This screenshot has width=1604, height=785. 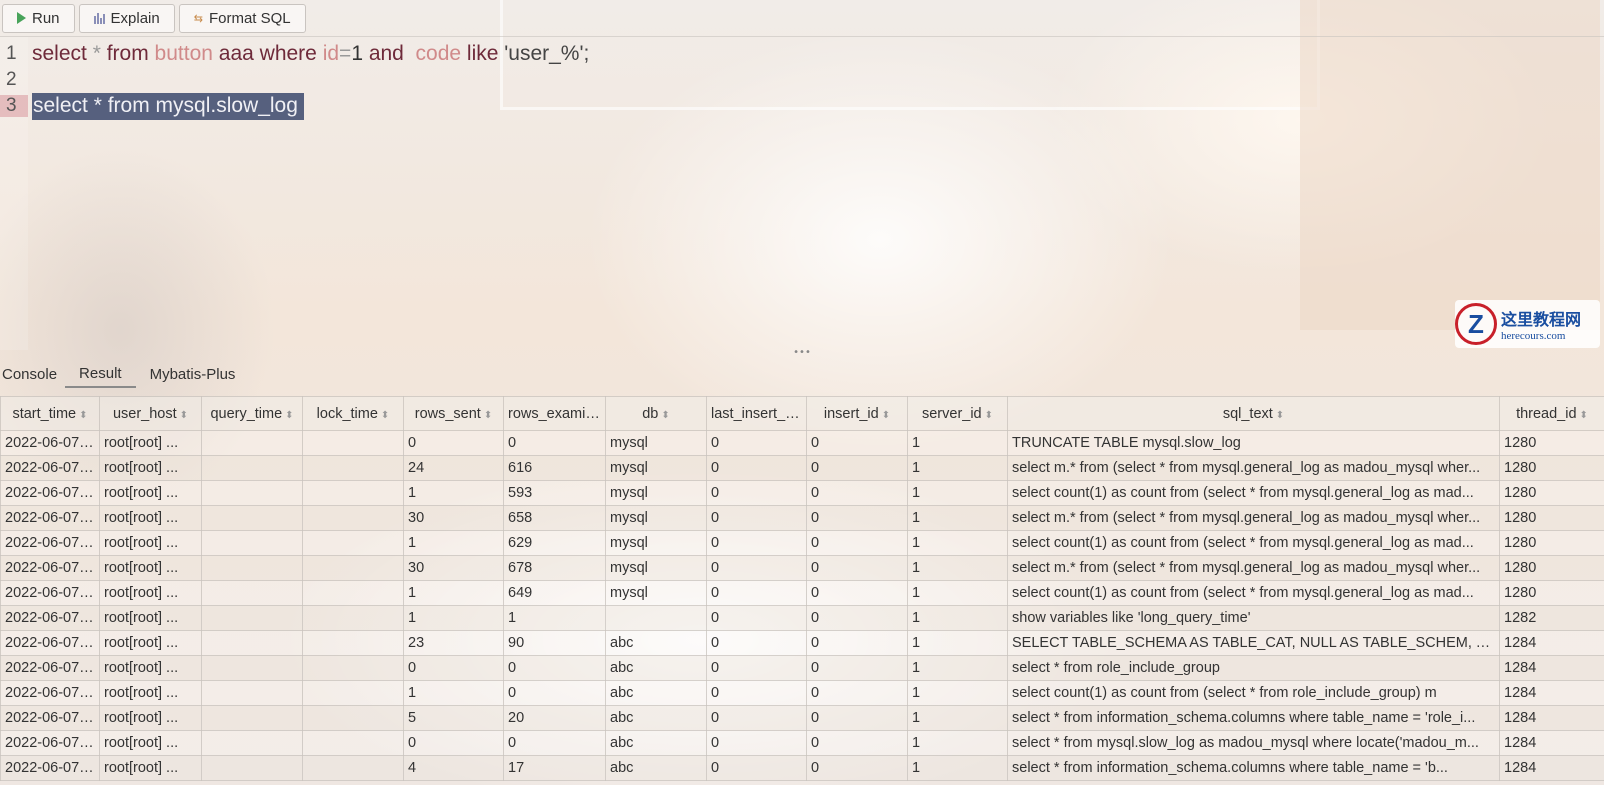 I want to click on tab-mybatis-plus: Mybatis-Plus, so click(x=193, y=374).